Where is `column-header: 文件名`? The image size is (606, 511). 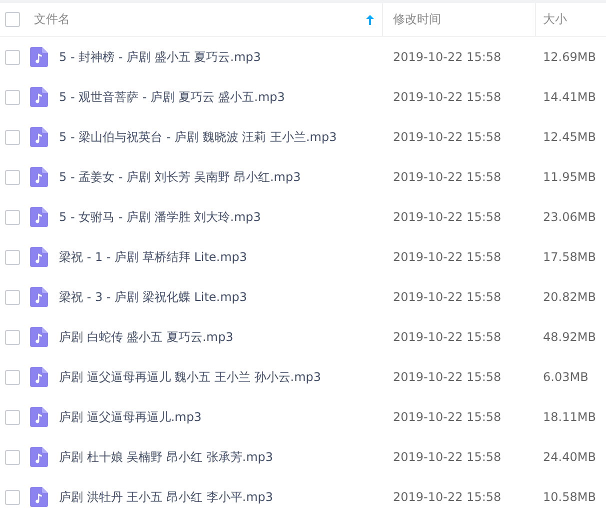
column-header: 文件名 is located at coordinates (52, 19).